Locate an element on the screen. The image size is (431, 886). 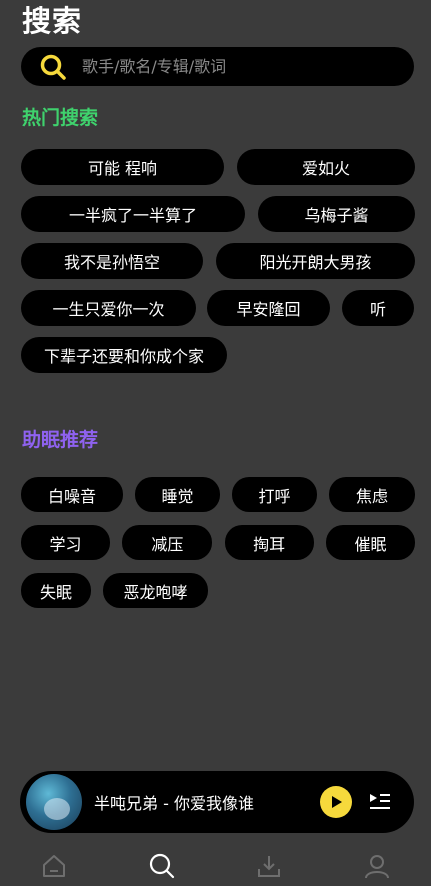
hot-chip: 乌梅子酱 is located at coordinates (336, 214).